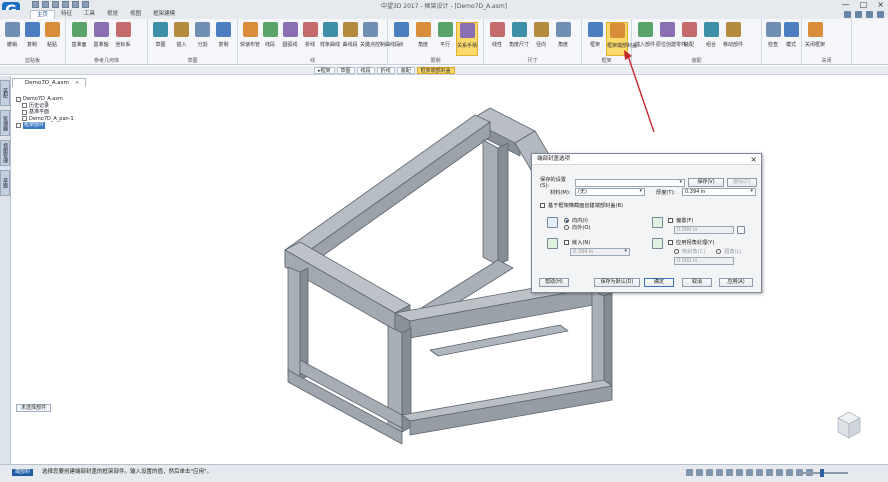 The image size is (888, 482). I want to click on breadcrumb-item: 折线, so click(385, 70).